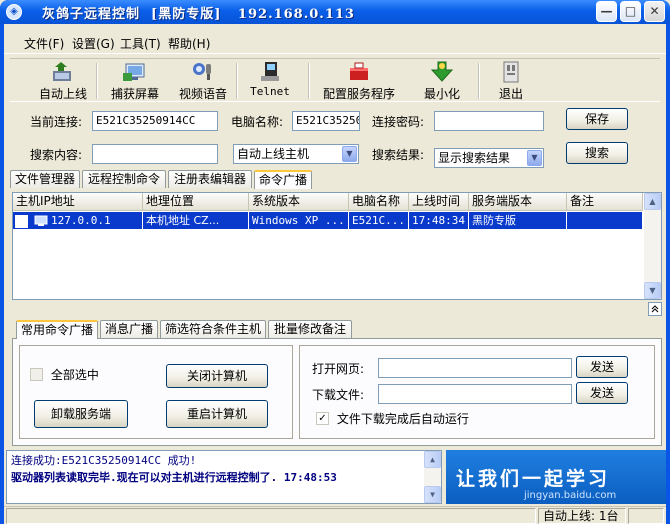  Describe the element at coordinates (93, 43) in the screenshot. I see `menu-settings: 设置(G)` at that location.